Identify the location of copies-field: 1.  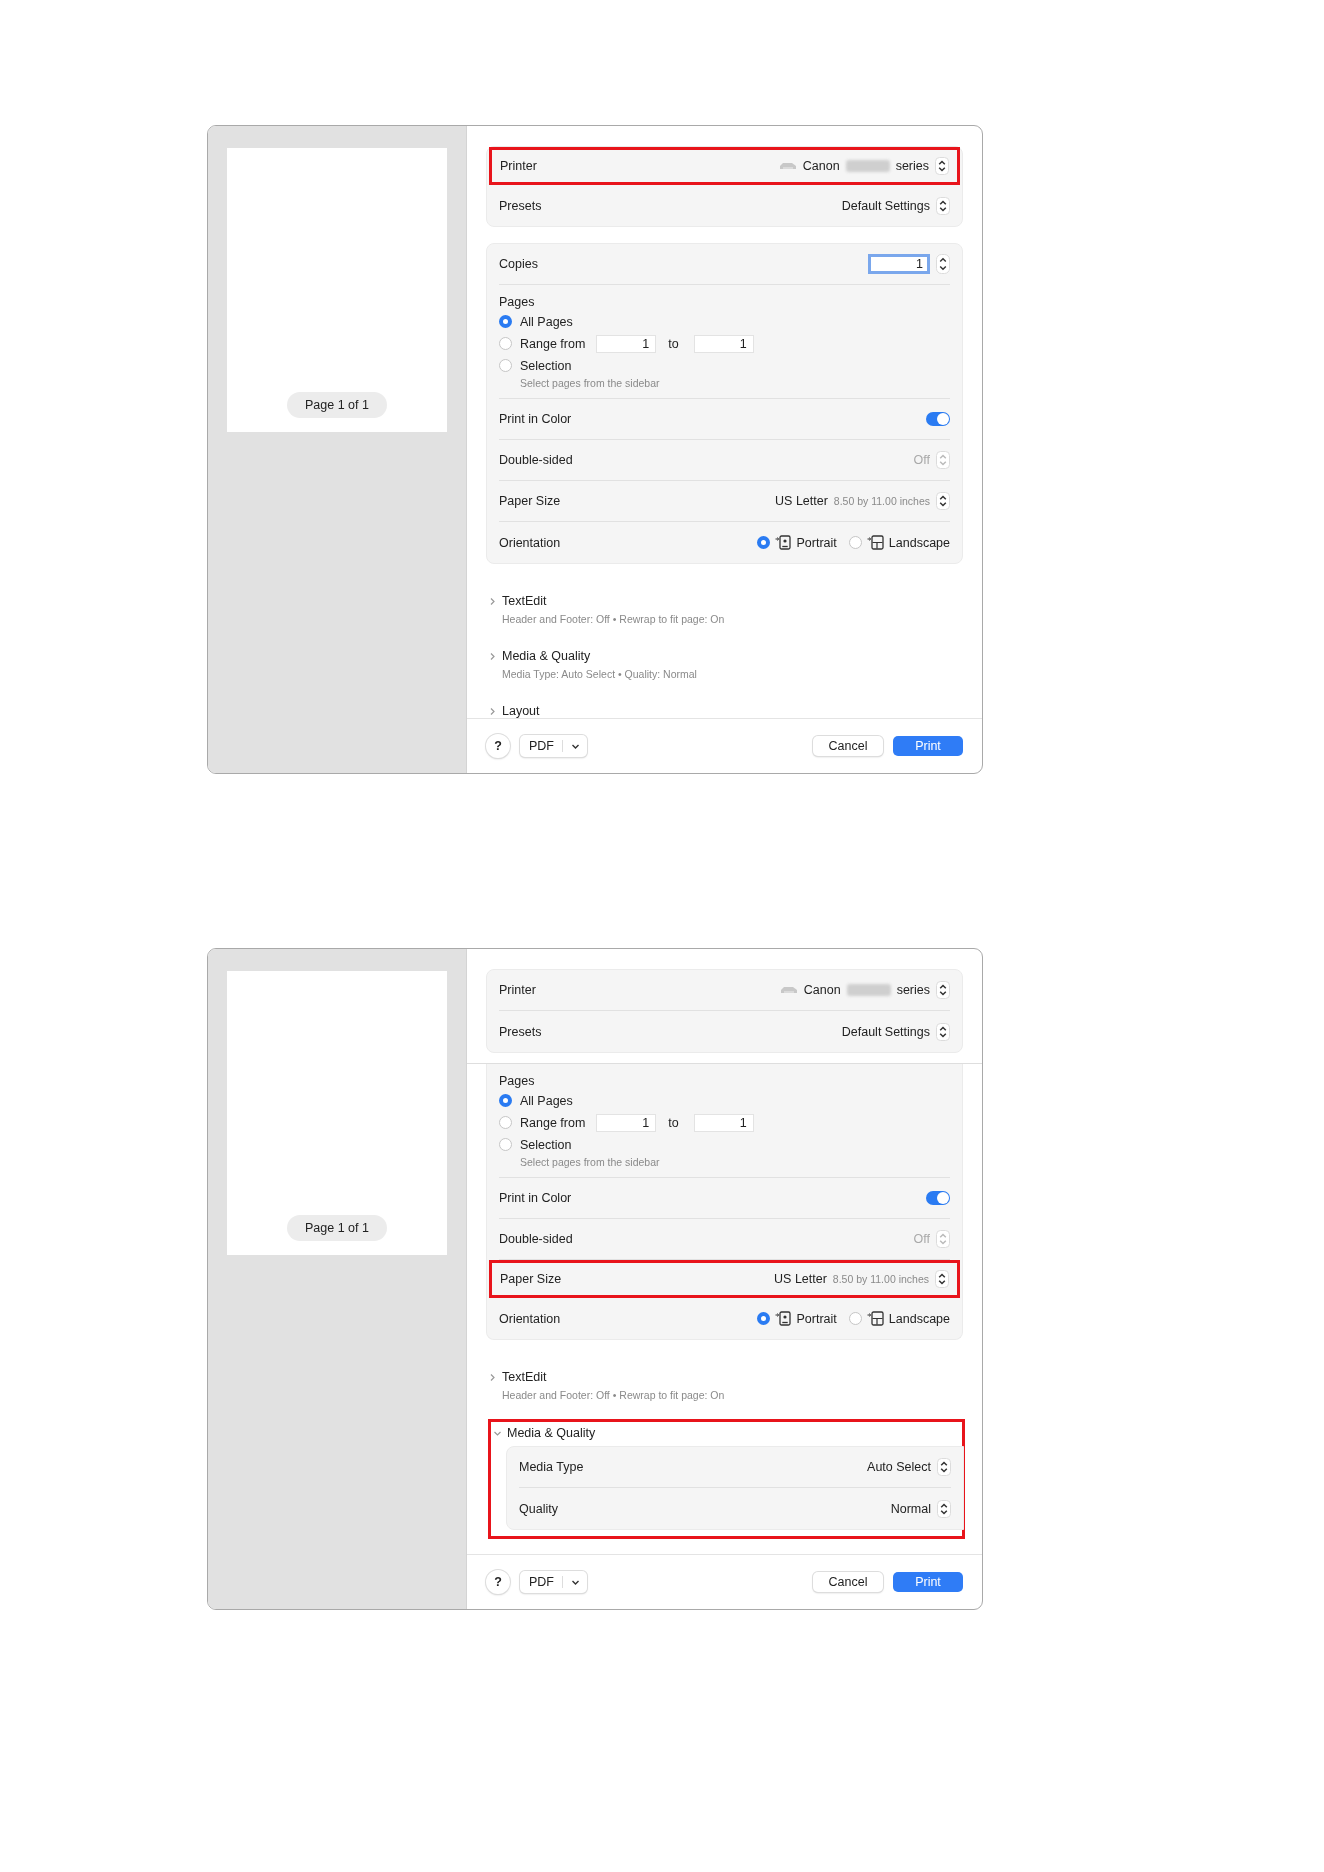
(899, 264).